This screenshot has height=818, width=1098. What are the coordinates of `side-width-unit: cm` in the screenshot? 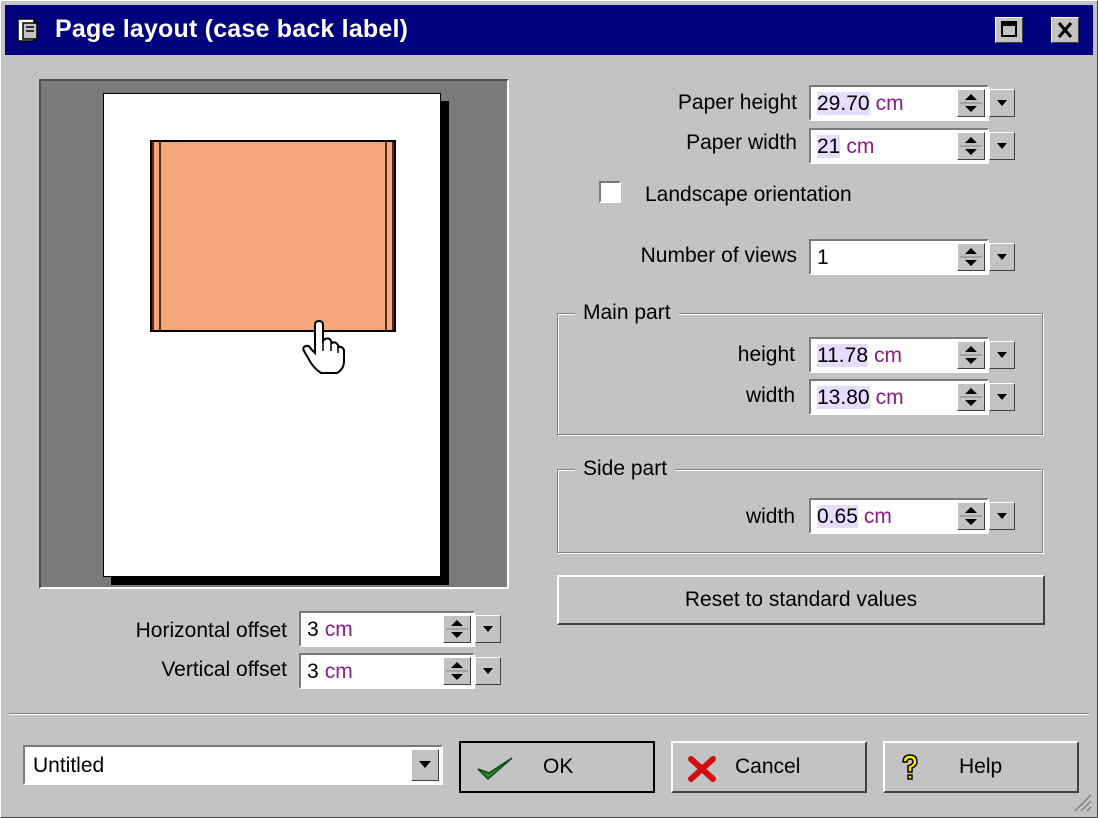 It's located at (877, 516).